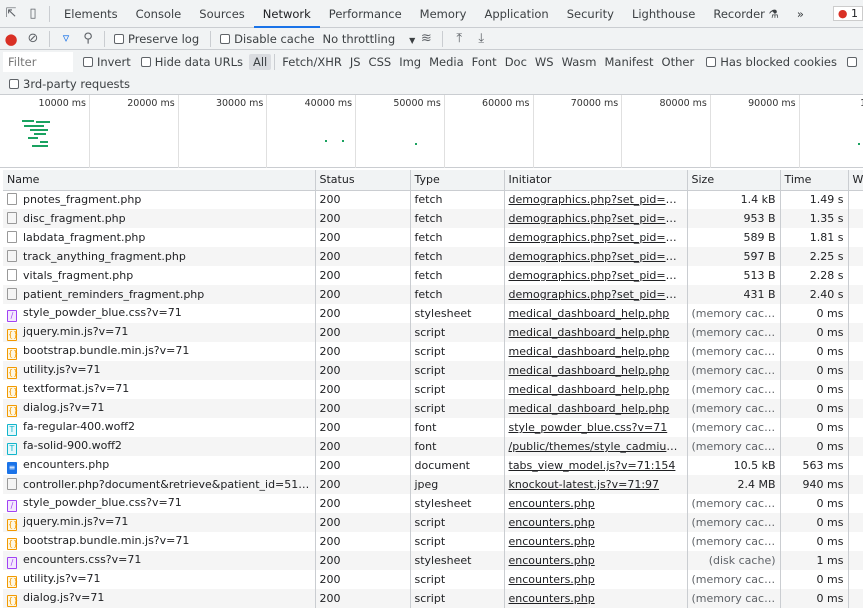 The image size is (863, 608). Describe the element at coordinates (260, 61) in the screenshot. I see `filter-type-all: All` at that location.